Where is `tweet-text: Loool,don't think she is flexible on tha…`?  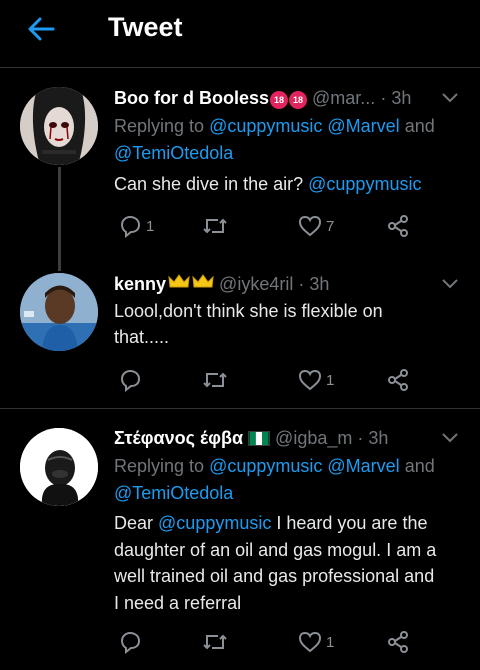 tweet-text: Loool,don't think she is flexible on tha… is located at coordinates (290, 324).